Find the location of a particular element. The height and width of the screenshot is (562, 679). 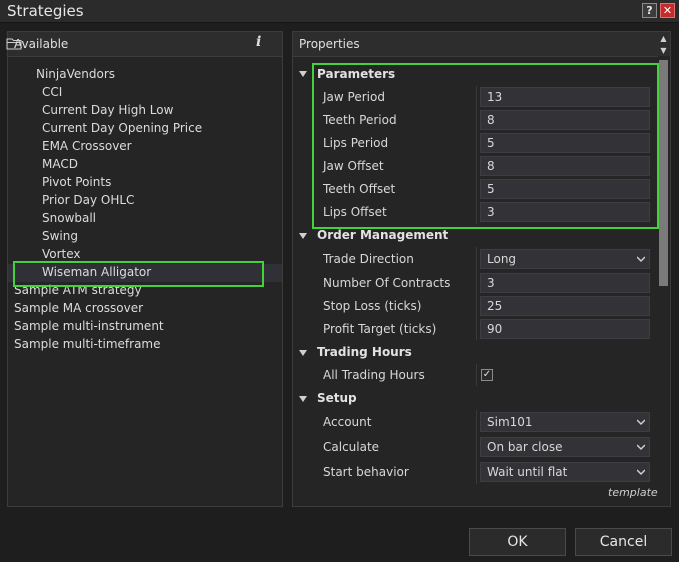

prop-label-number-of-contracts: Number Of Contracts is located at coordinates (387, 283).